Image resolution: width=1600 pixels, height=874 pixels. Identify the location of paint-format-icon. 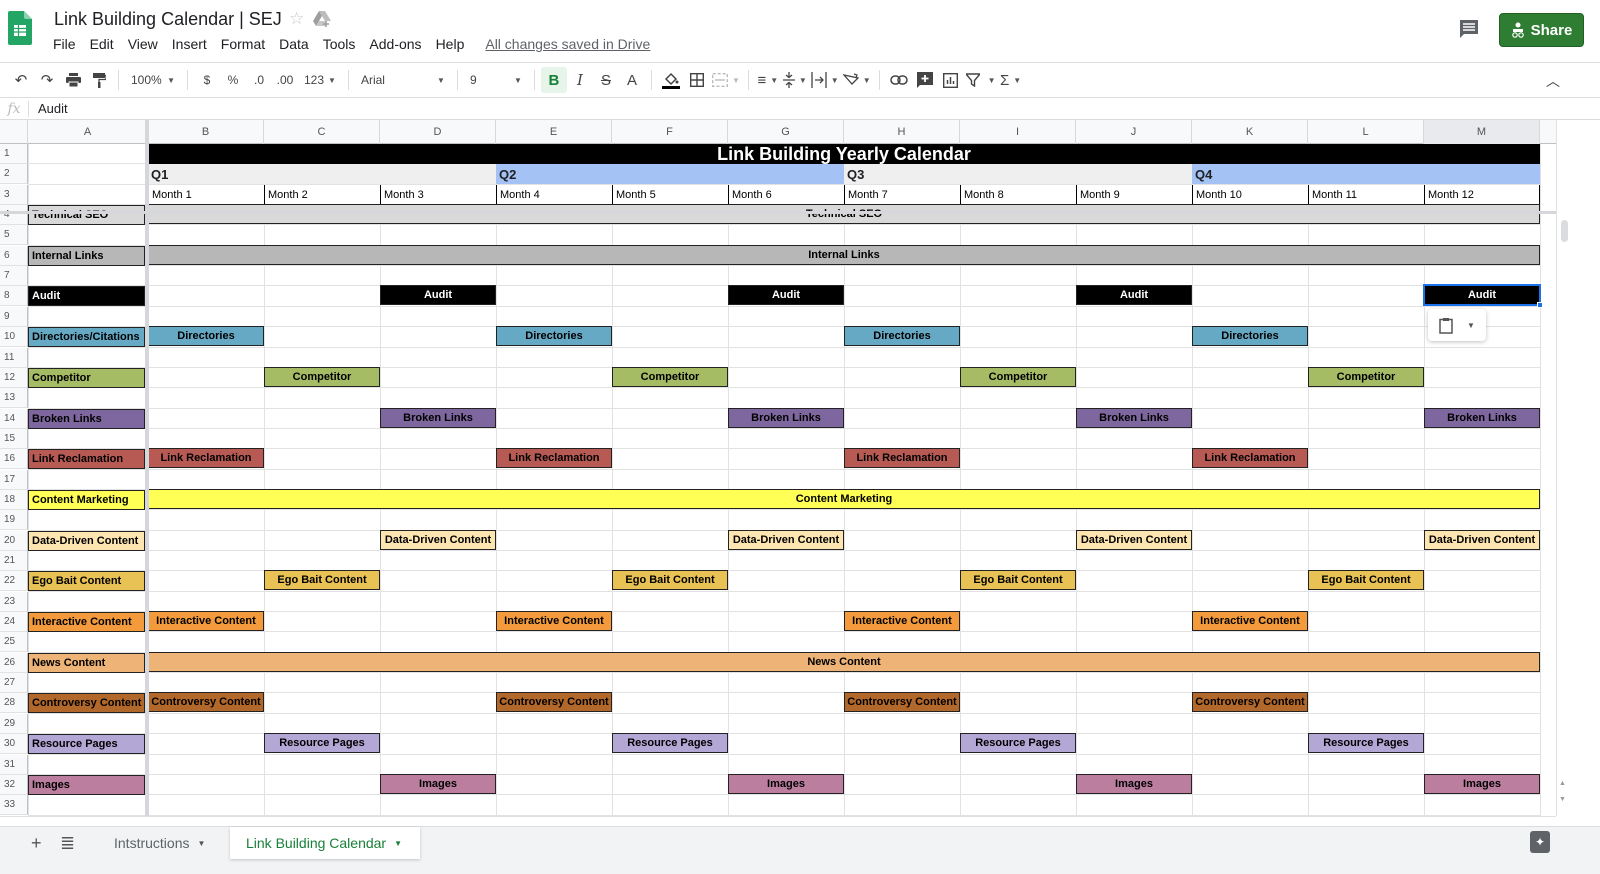
(99, 80).